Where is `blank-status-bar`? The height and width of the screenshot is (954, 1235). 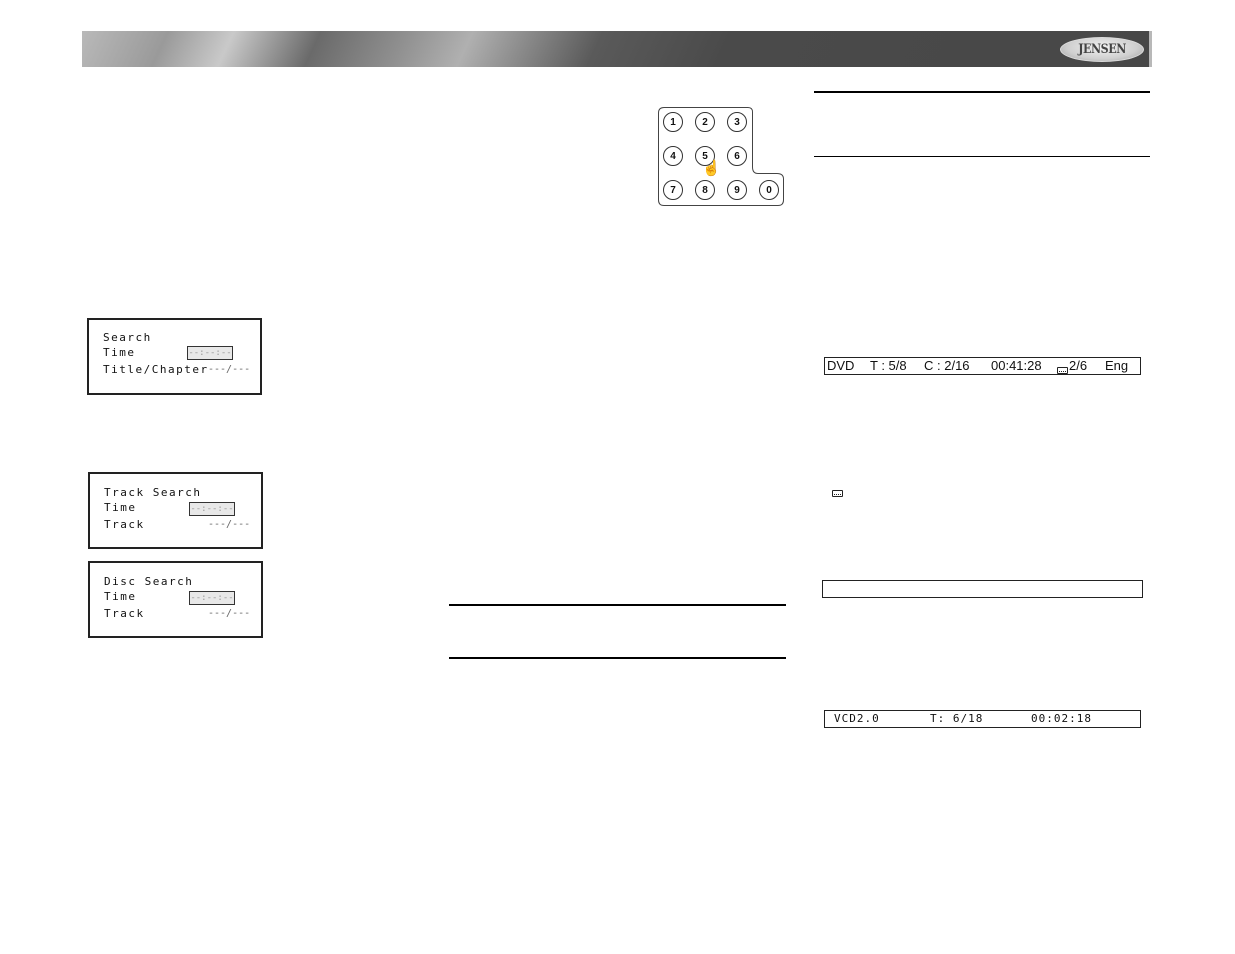 blank-status-bar is located at coordinates (982, 589).